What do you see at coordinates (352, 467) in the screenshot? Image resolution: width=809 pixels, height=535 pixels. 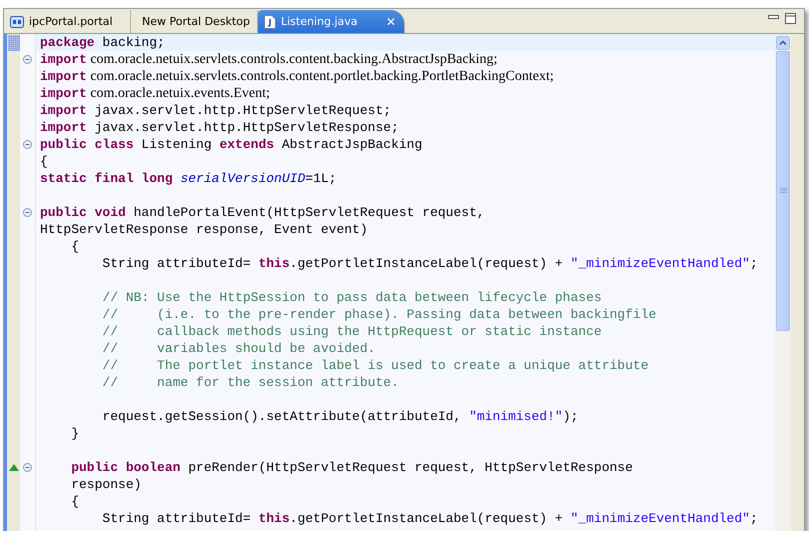 I see `code-line: public boolean preRender(HttpServletRequest request, HttpServletResponse` at bounding box center [352, 467].